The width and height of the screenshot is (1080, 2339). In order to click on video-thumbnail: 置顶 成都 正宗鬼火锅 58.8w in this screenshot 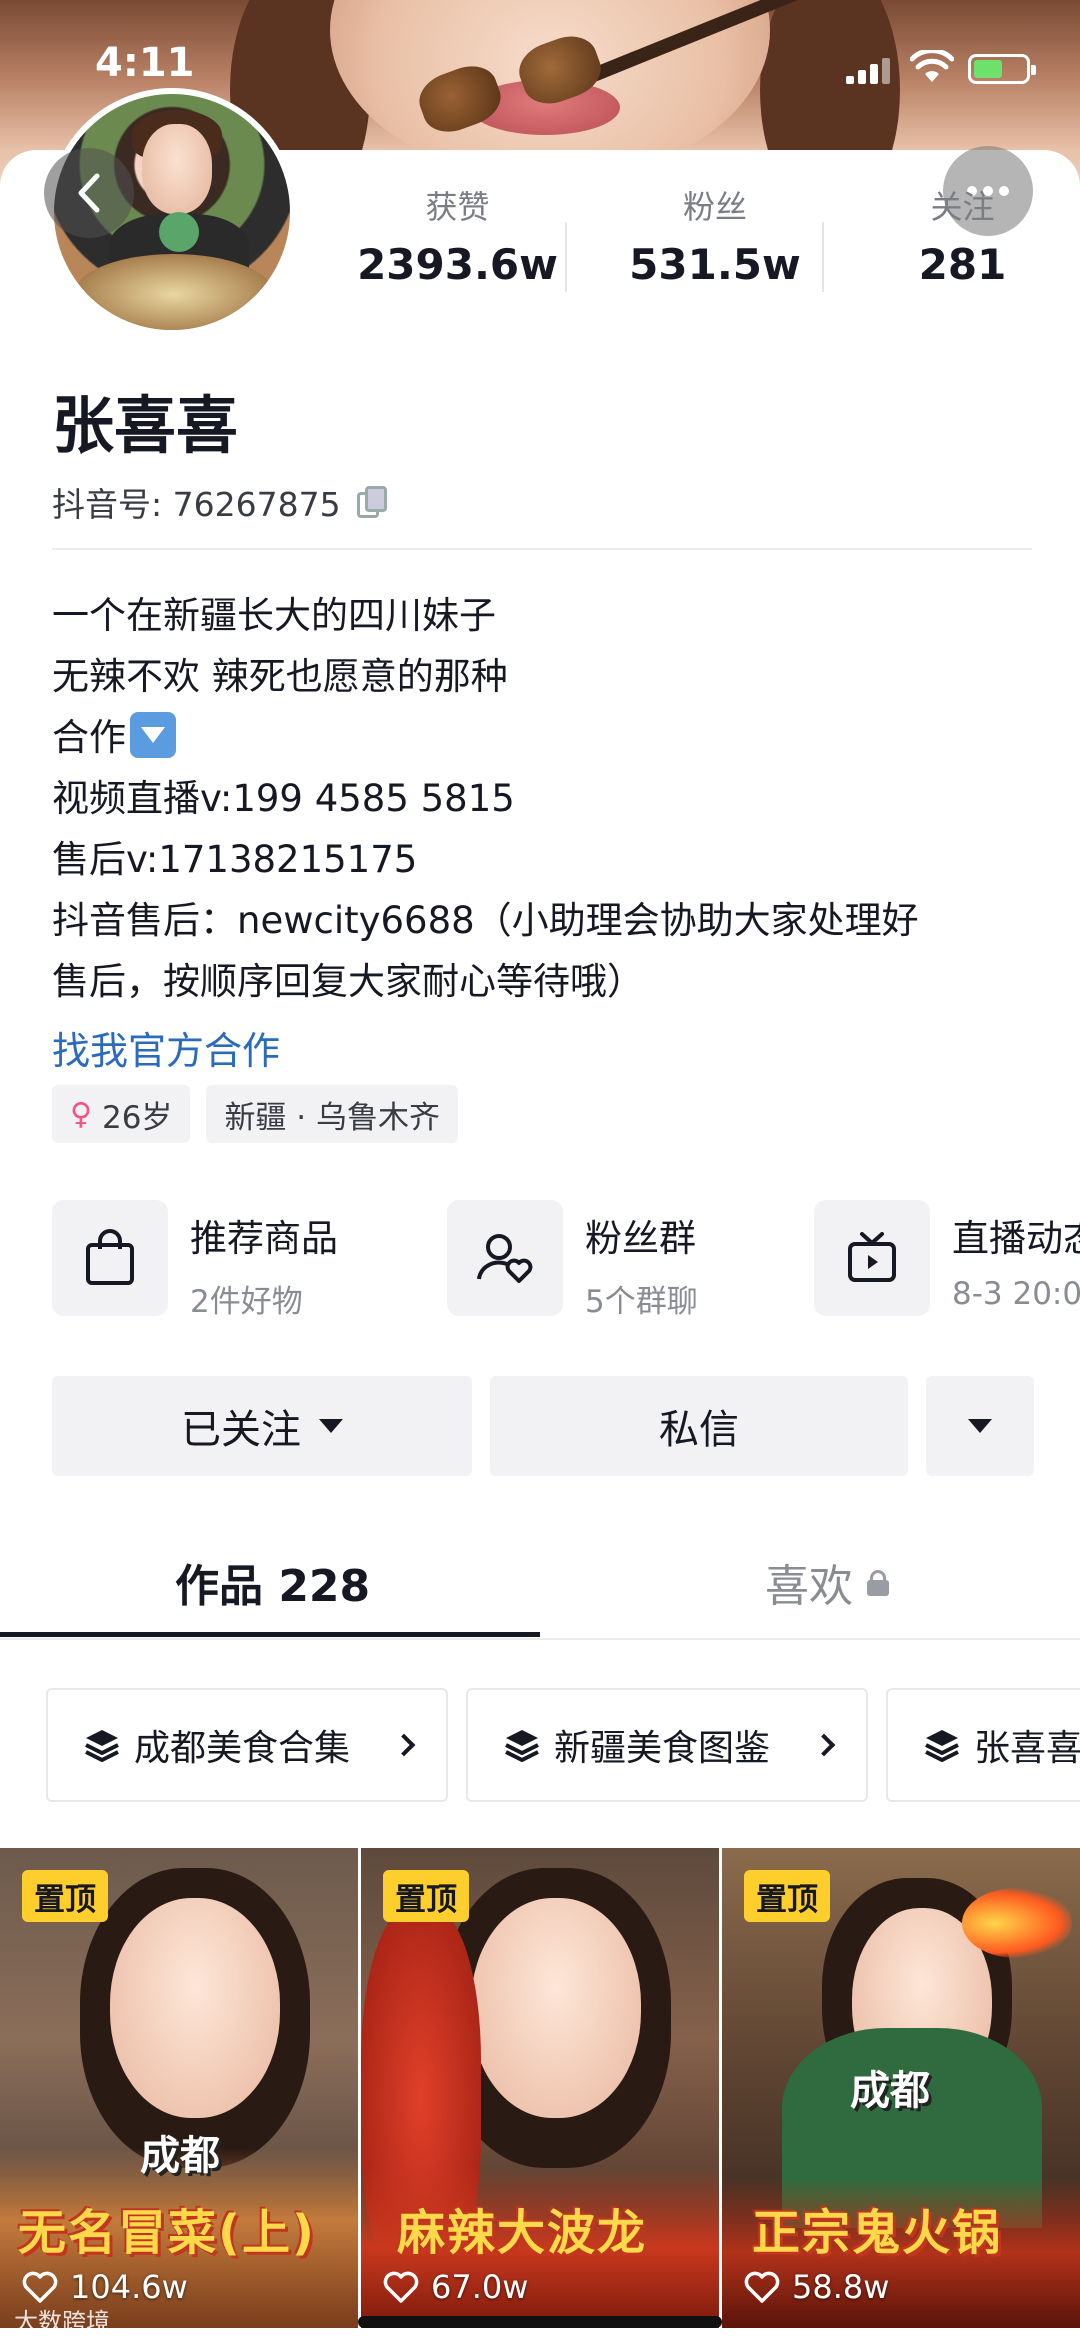, I will do `click(901, 2088)`.